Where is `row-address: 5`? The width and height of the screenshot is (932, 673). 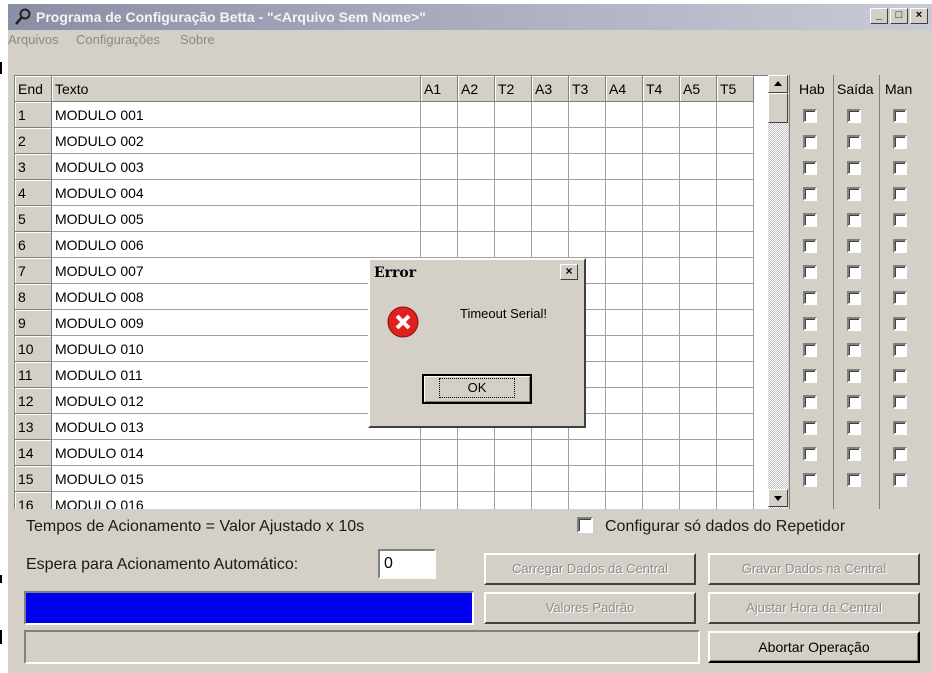
row-address: 5 is located at coordinates (33, 219).